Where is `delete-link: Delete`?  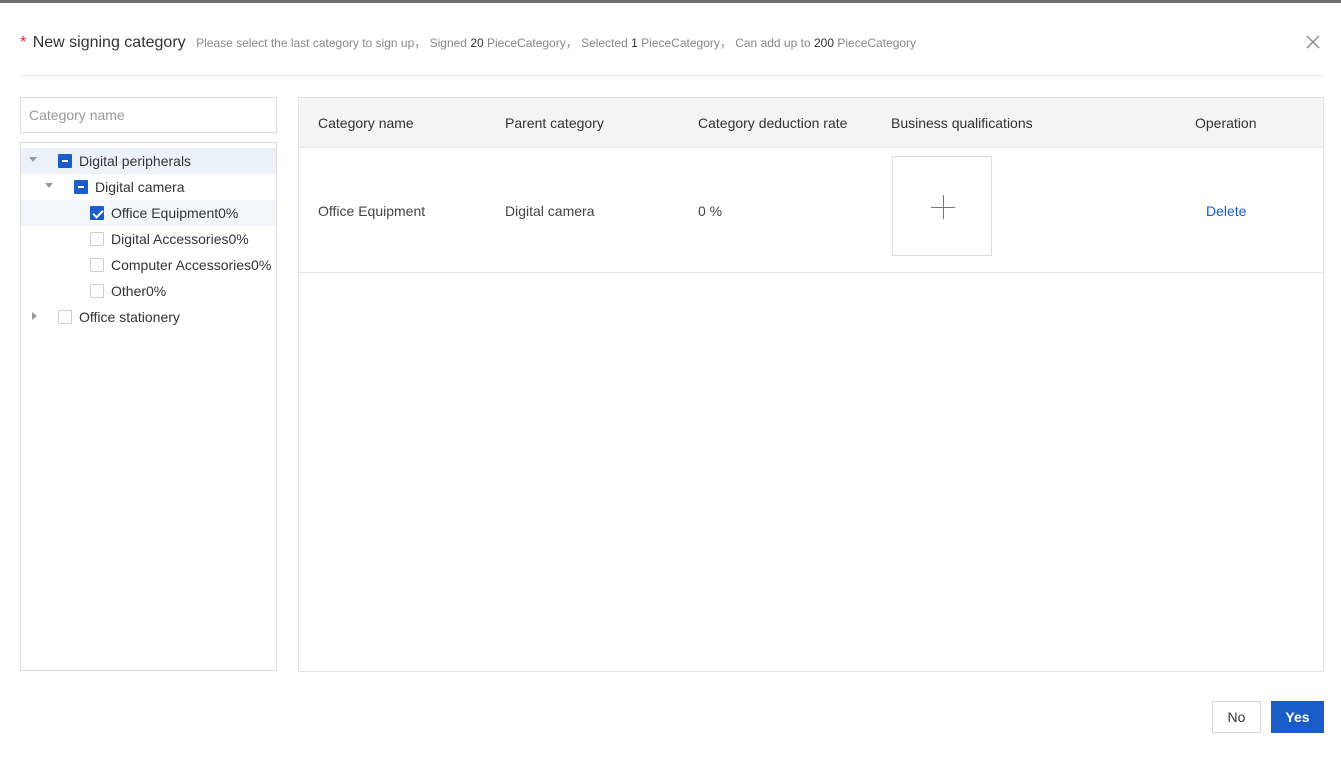 delete-link: Delete is located at coordinates (1226, 211).